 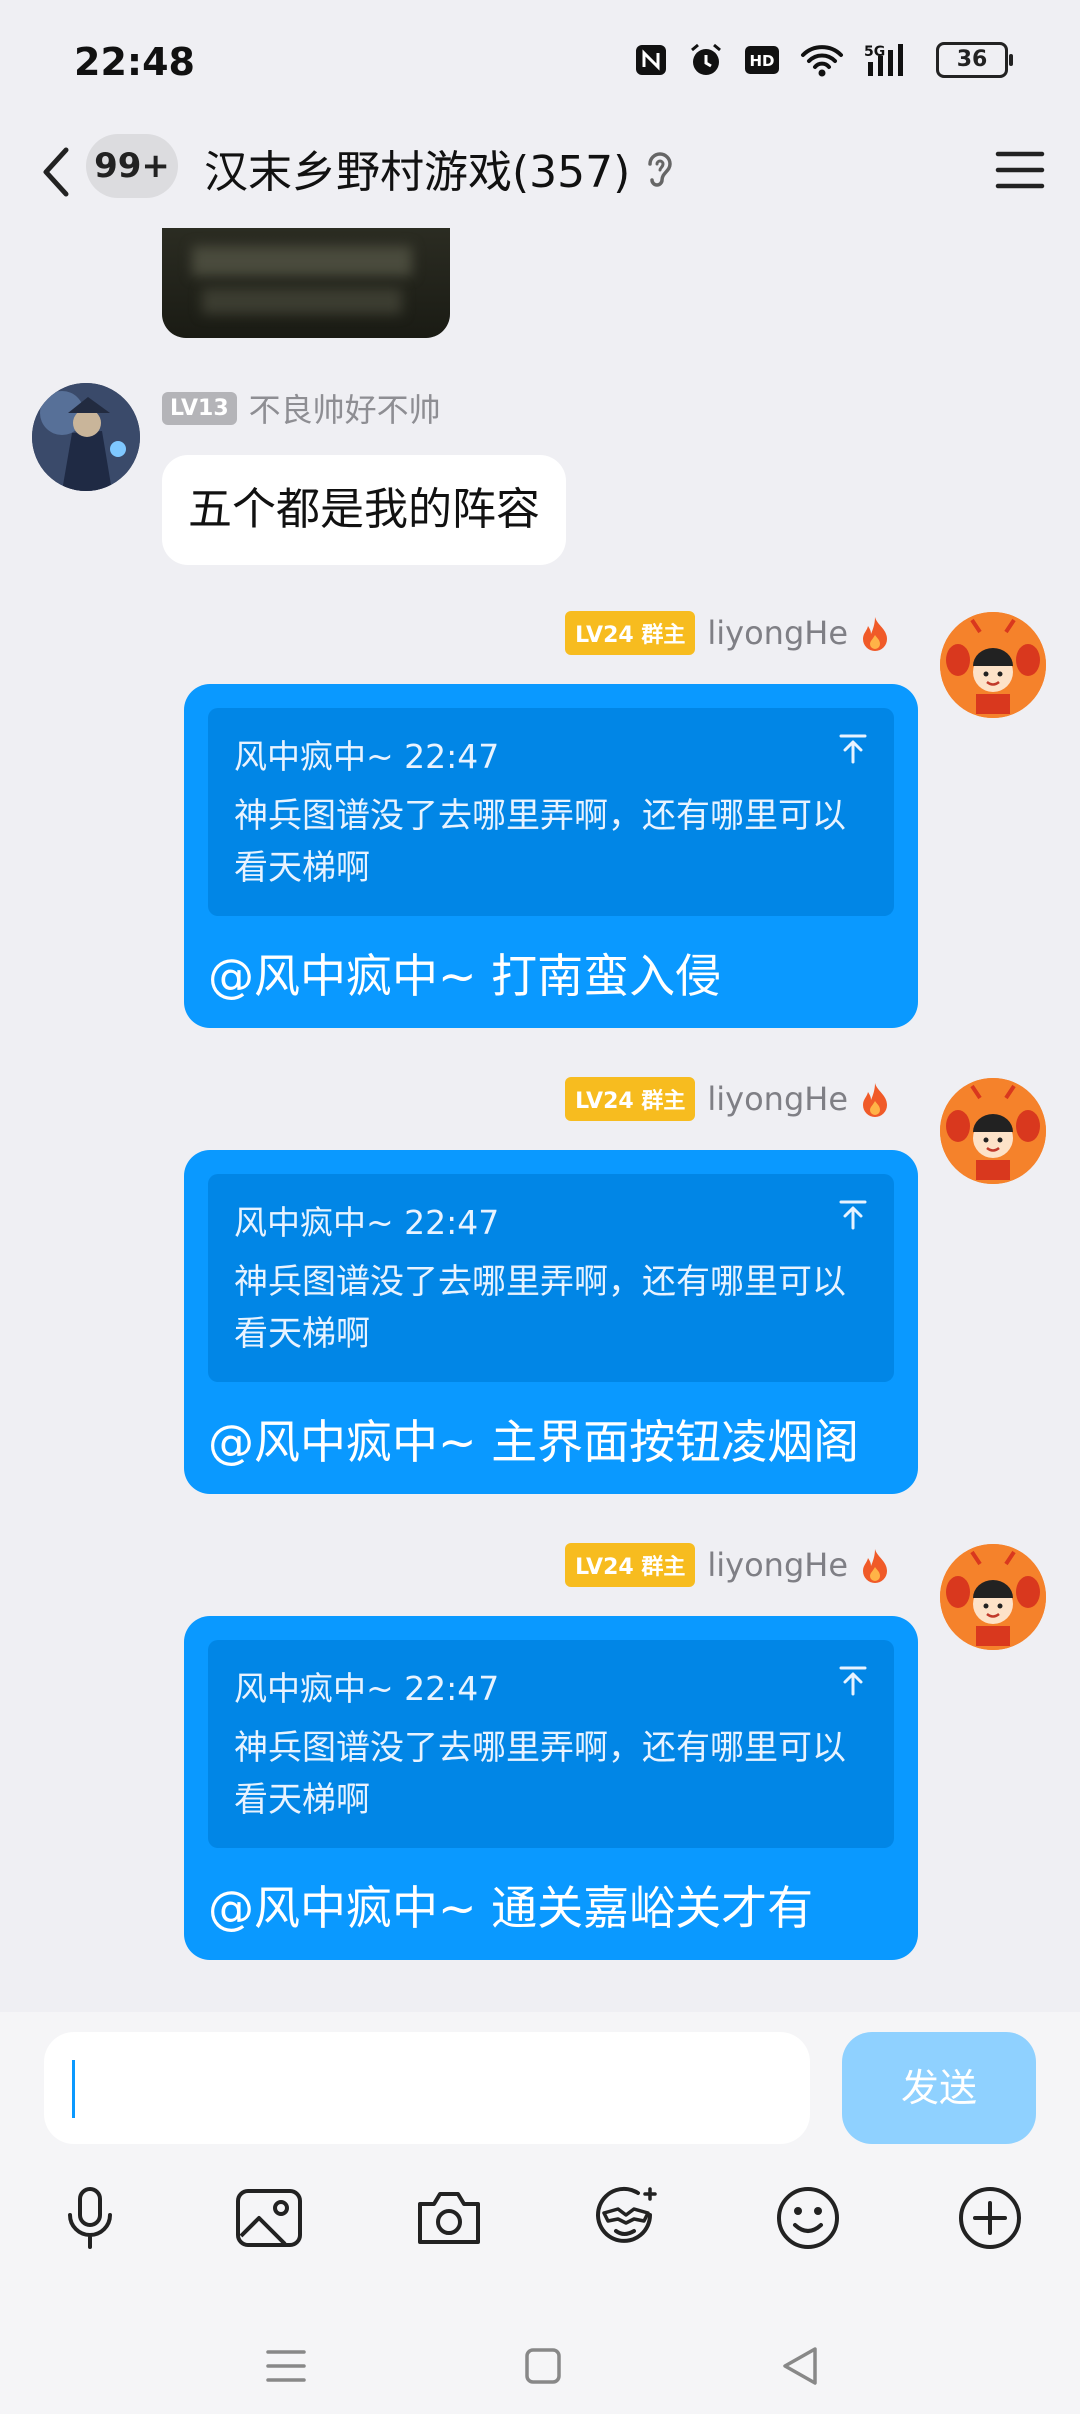 What do you see at coordinates (465, 976) in the screenshot?
I see `reply-text: @风中疯中~ 打南蛮入侵` at bounding box center [465, 976].